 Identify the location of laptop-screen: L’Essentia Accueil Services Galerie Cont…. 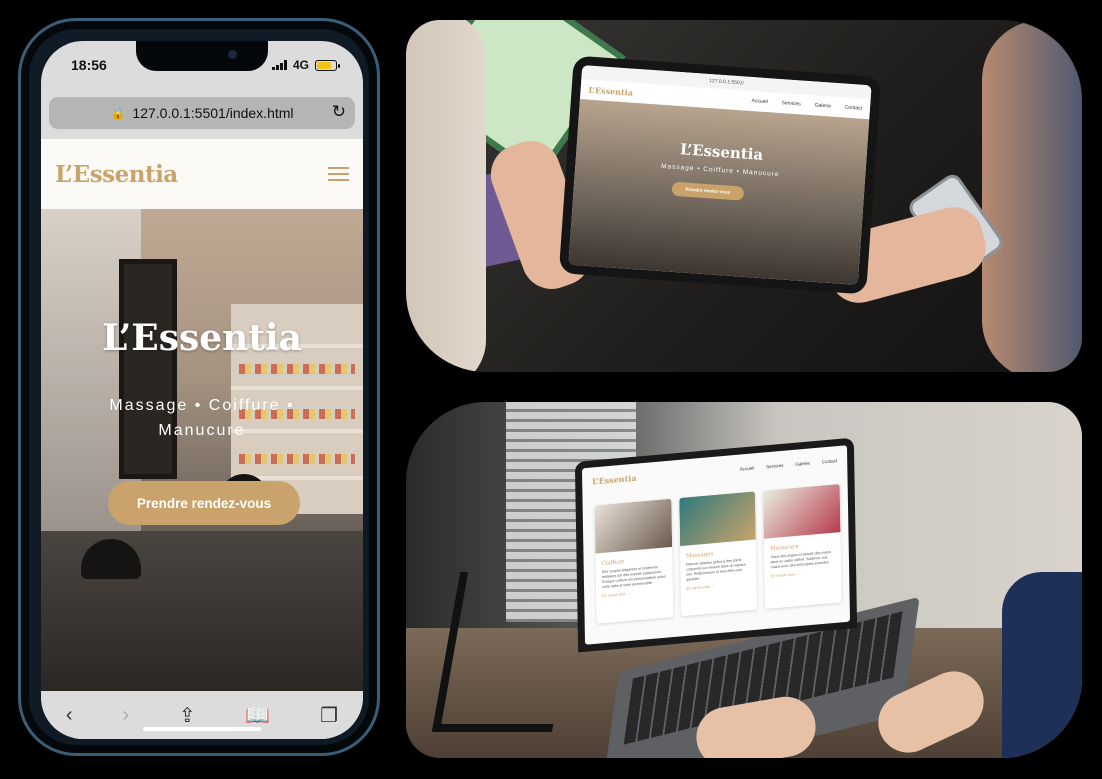
(716, 545).